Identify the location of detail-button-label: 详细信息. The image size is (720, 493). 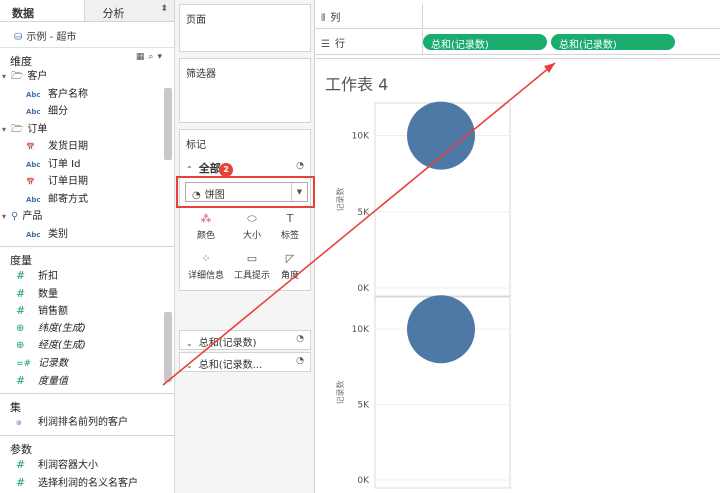
(205, 276).